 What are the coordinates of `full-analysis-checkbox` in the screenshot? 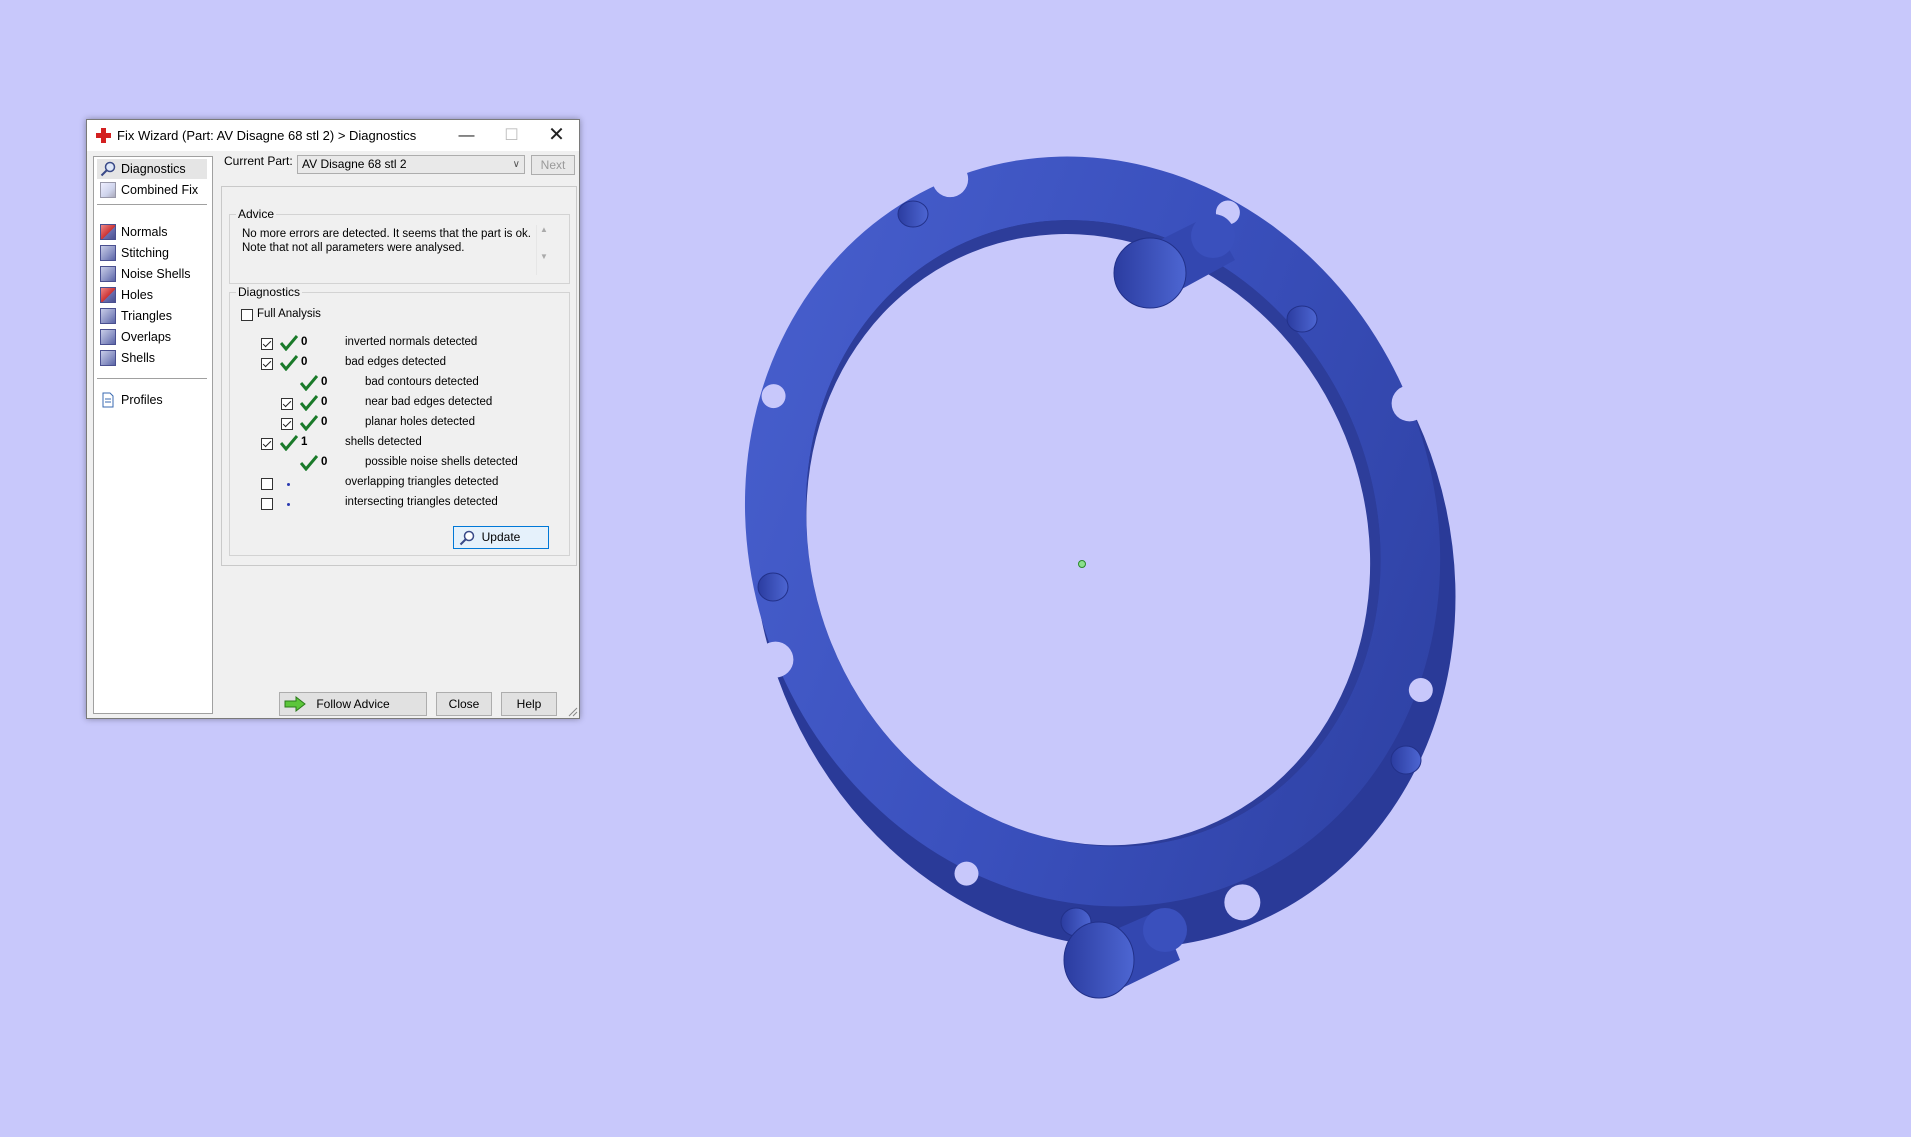 It's located at (247, 315).